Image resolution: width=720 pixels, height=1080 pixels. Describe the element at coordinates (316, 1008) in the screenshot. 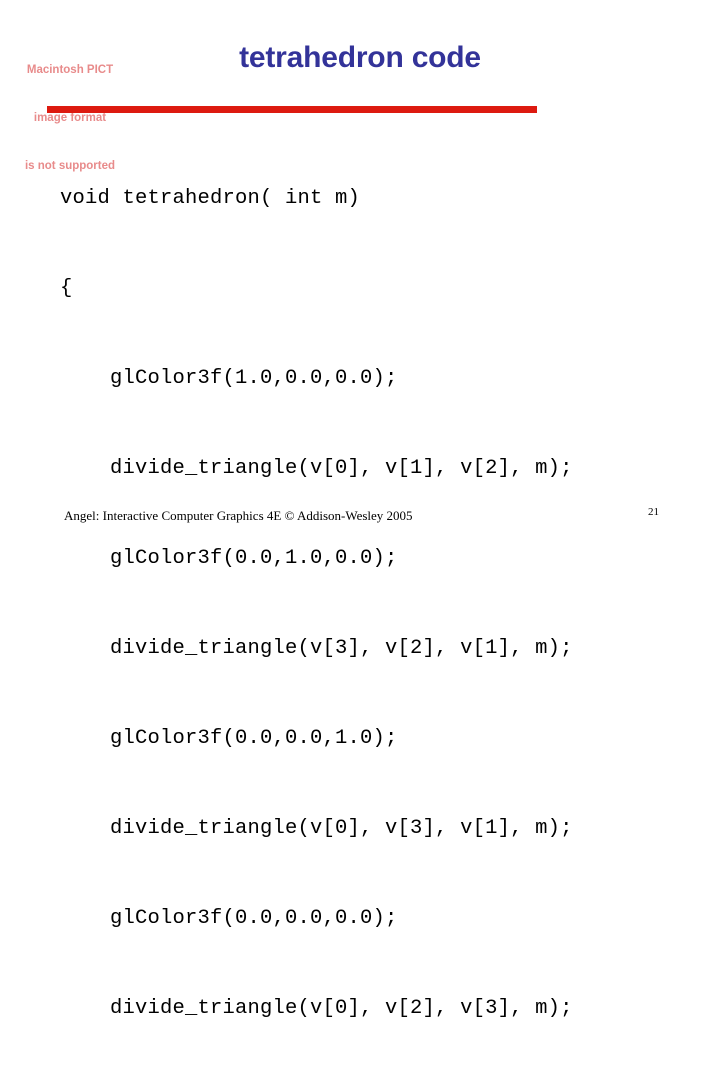

I see `code-line: divide_triangle(v[0], v[2], v[3], m);` at that location.